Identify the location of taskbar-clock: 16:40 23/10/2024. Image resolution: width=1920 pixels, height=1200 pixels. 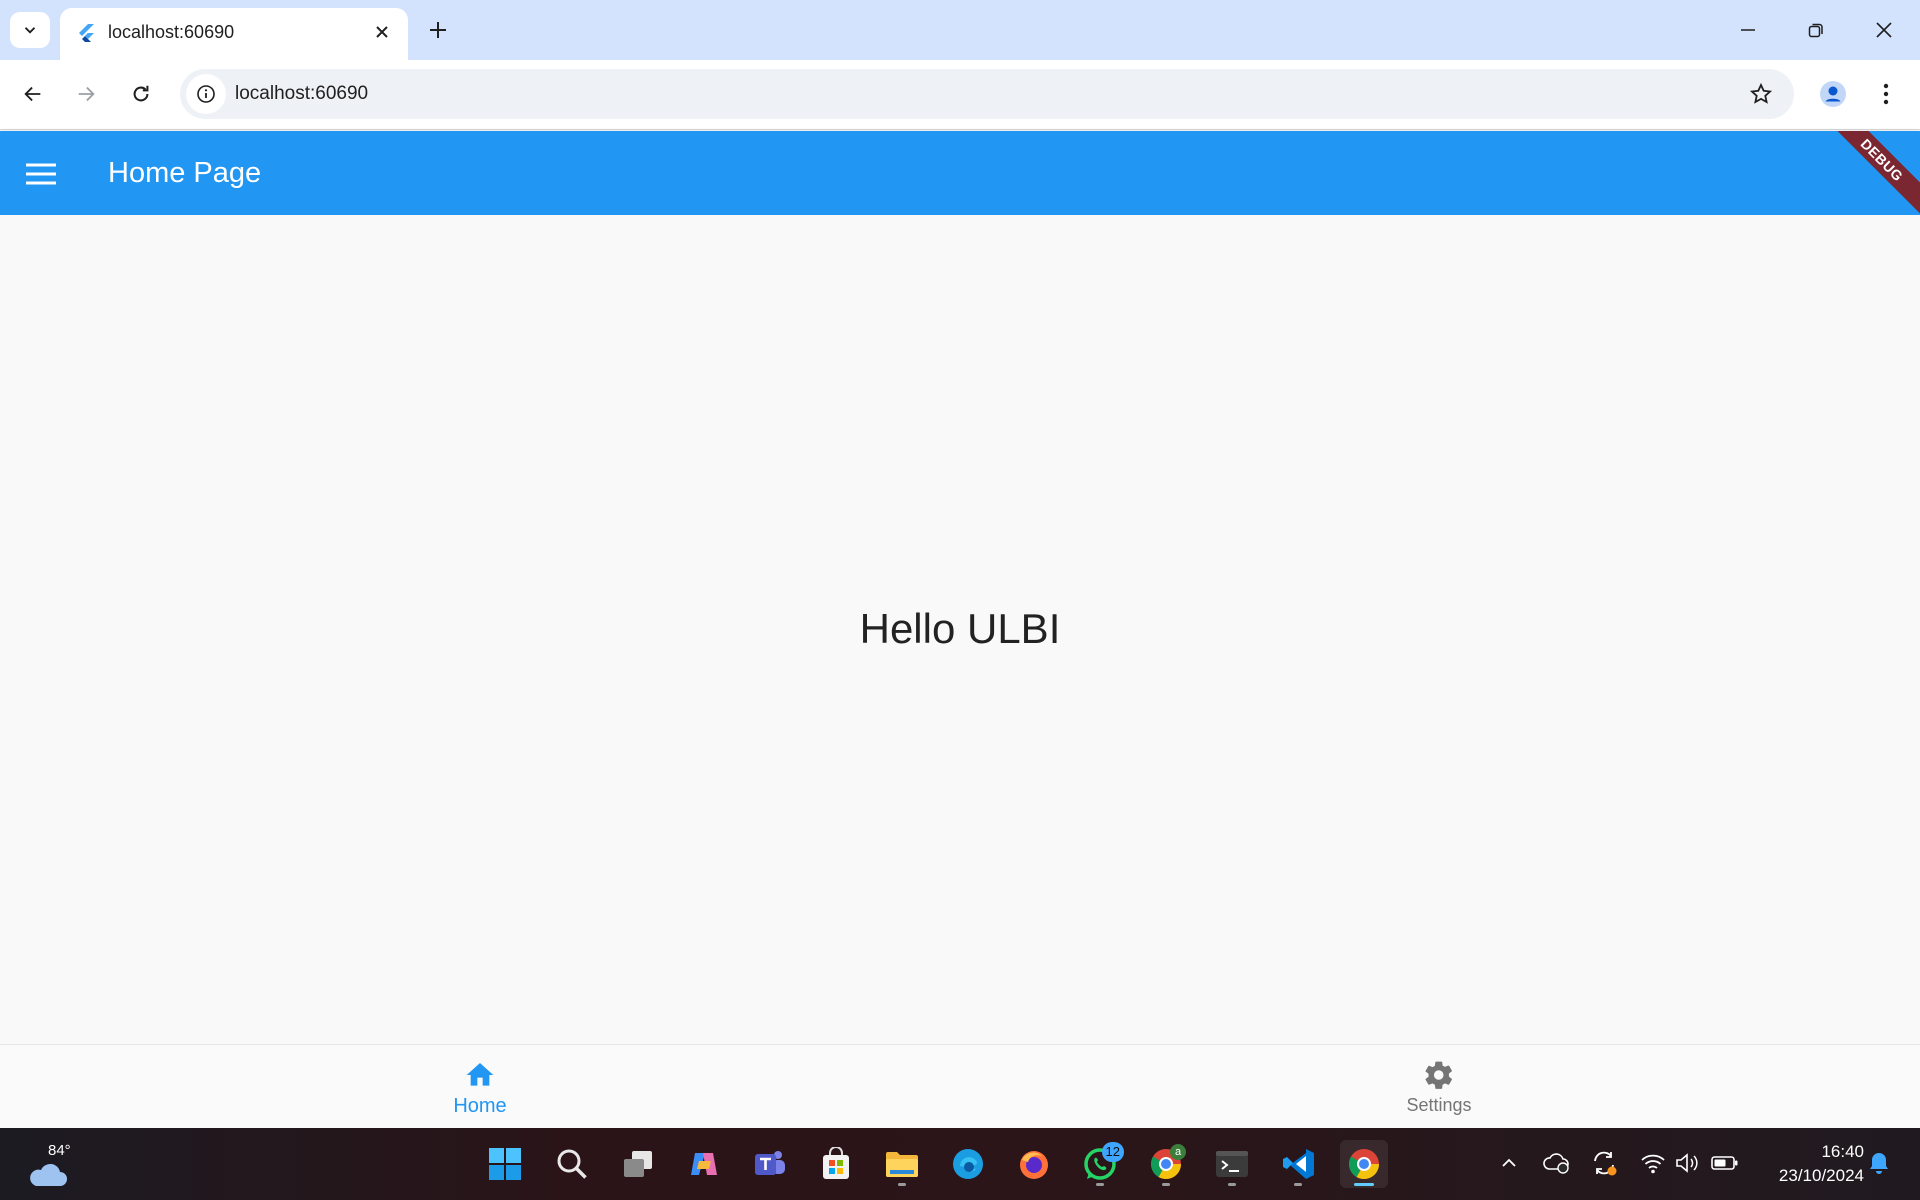
(1809, 1164).